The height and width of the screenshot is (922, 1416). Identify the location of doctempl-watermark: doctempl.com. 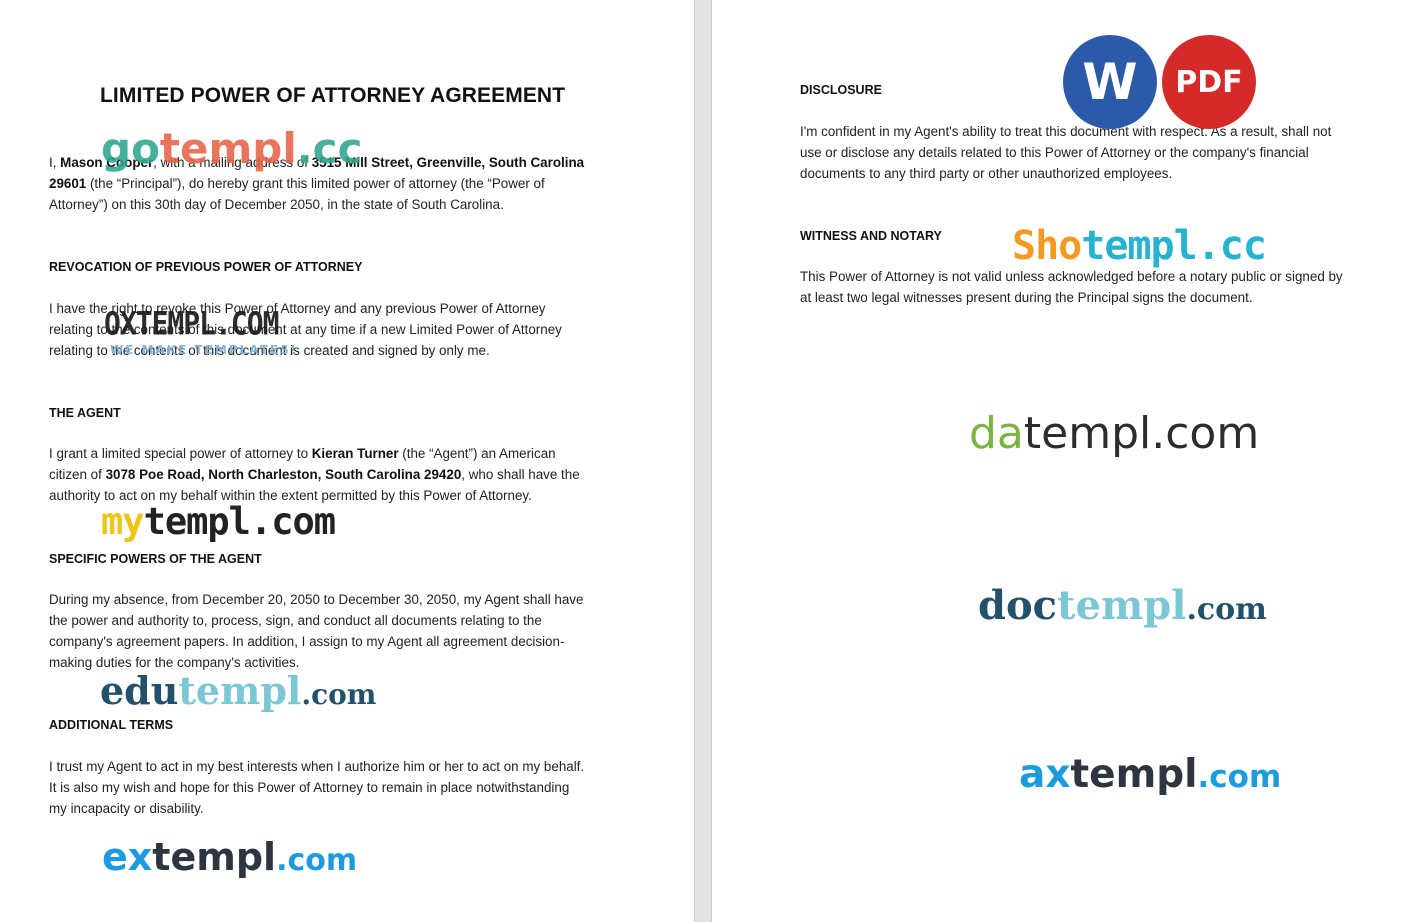
(1122, 605).